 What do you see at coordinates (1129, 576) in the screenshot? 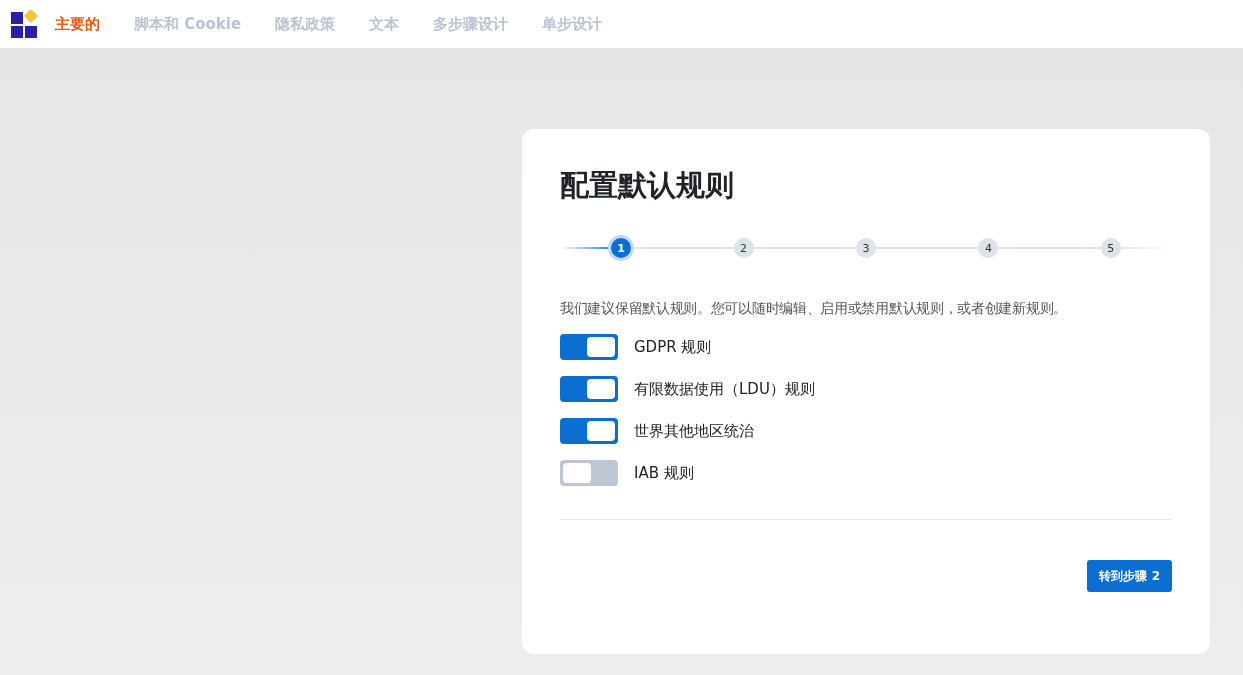
I see `next-step-button: 转到步骤 2` at bounding box center [1129, 576].